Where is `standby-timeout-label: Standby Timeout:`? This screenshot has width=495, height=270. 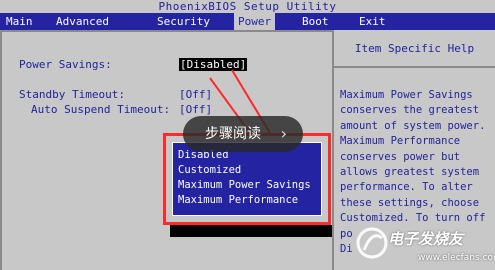 standby-timeout-label: Standby Timeout: is located at coordinates (72, 94).